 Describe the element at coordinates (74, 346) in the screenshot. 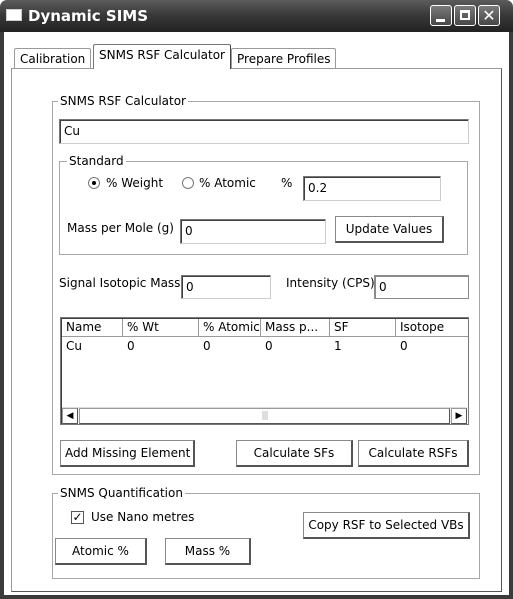

I see `table-cell-name: Cu` at that location.